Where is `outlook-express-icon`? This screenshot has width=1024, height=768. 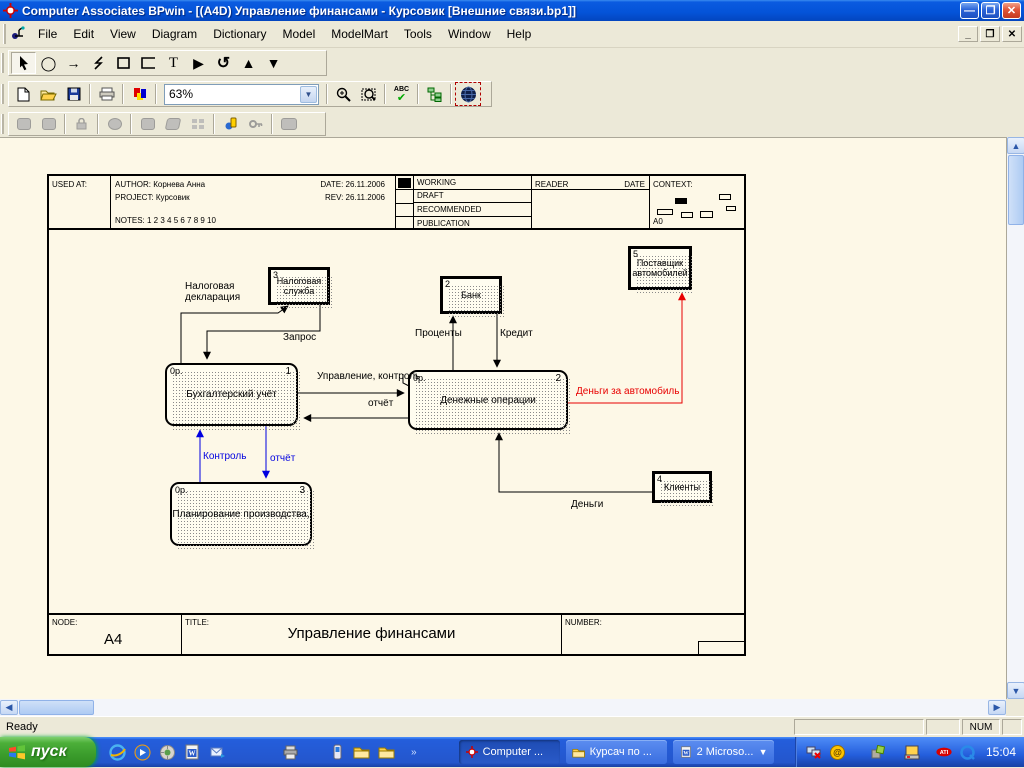 outlook-express-icon is located at coordinates (217, 752).